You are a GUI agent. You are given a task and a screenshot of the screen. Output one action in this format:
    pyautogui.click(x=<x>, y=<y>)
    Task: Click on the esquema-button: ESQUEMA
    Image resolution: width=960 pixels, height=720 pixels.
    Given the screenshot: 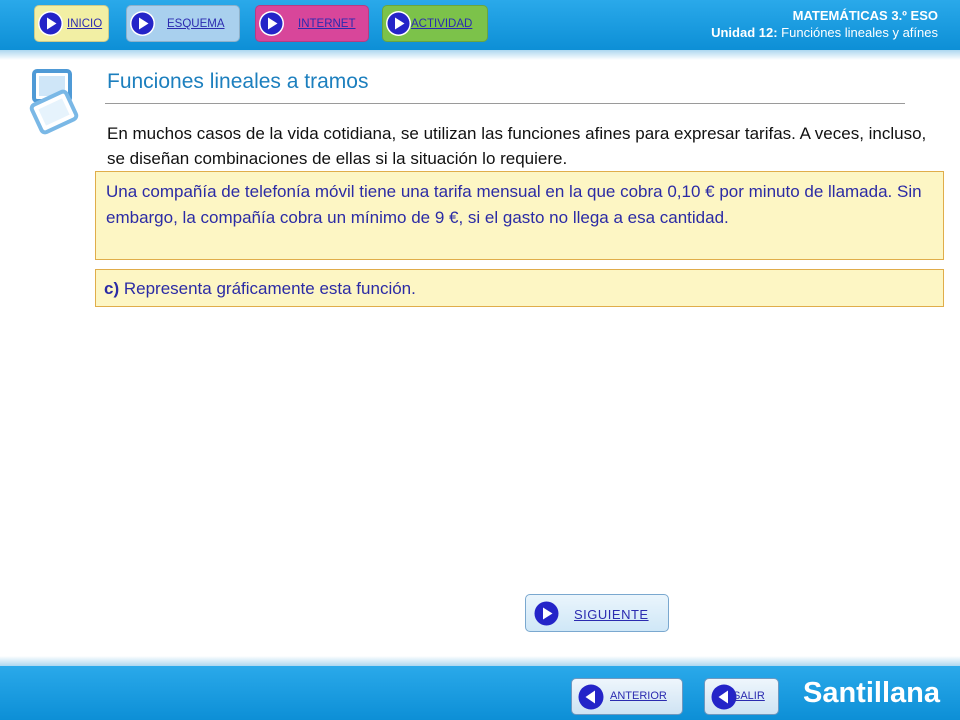 What is the action you would take?
    pyautogui.click(x=183, y=23)
    